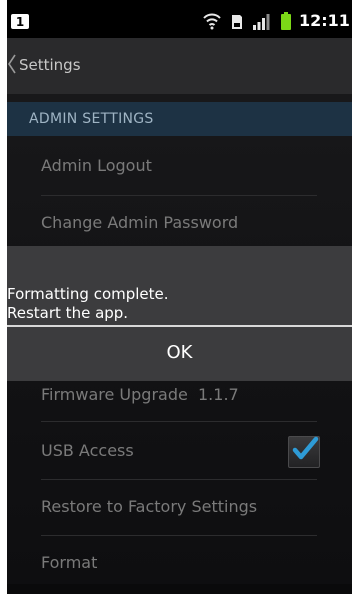  Describe the element at coordinates (3, 297) in the screenshot. I see `screen-edge` at that location.